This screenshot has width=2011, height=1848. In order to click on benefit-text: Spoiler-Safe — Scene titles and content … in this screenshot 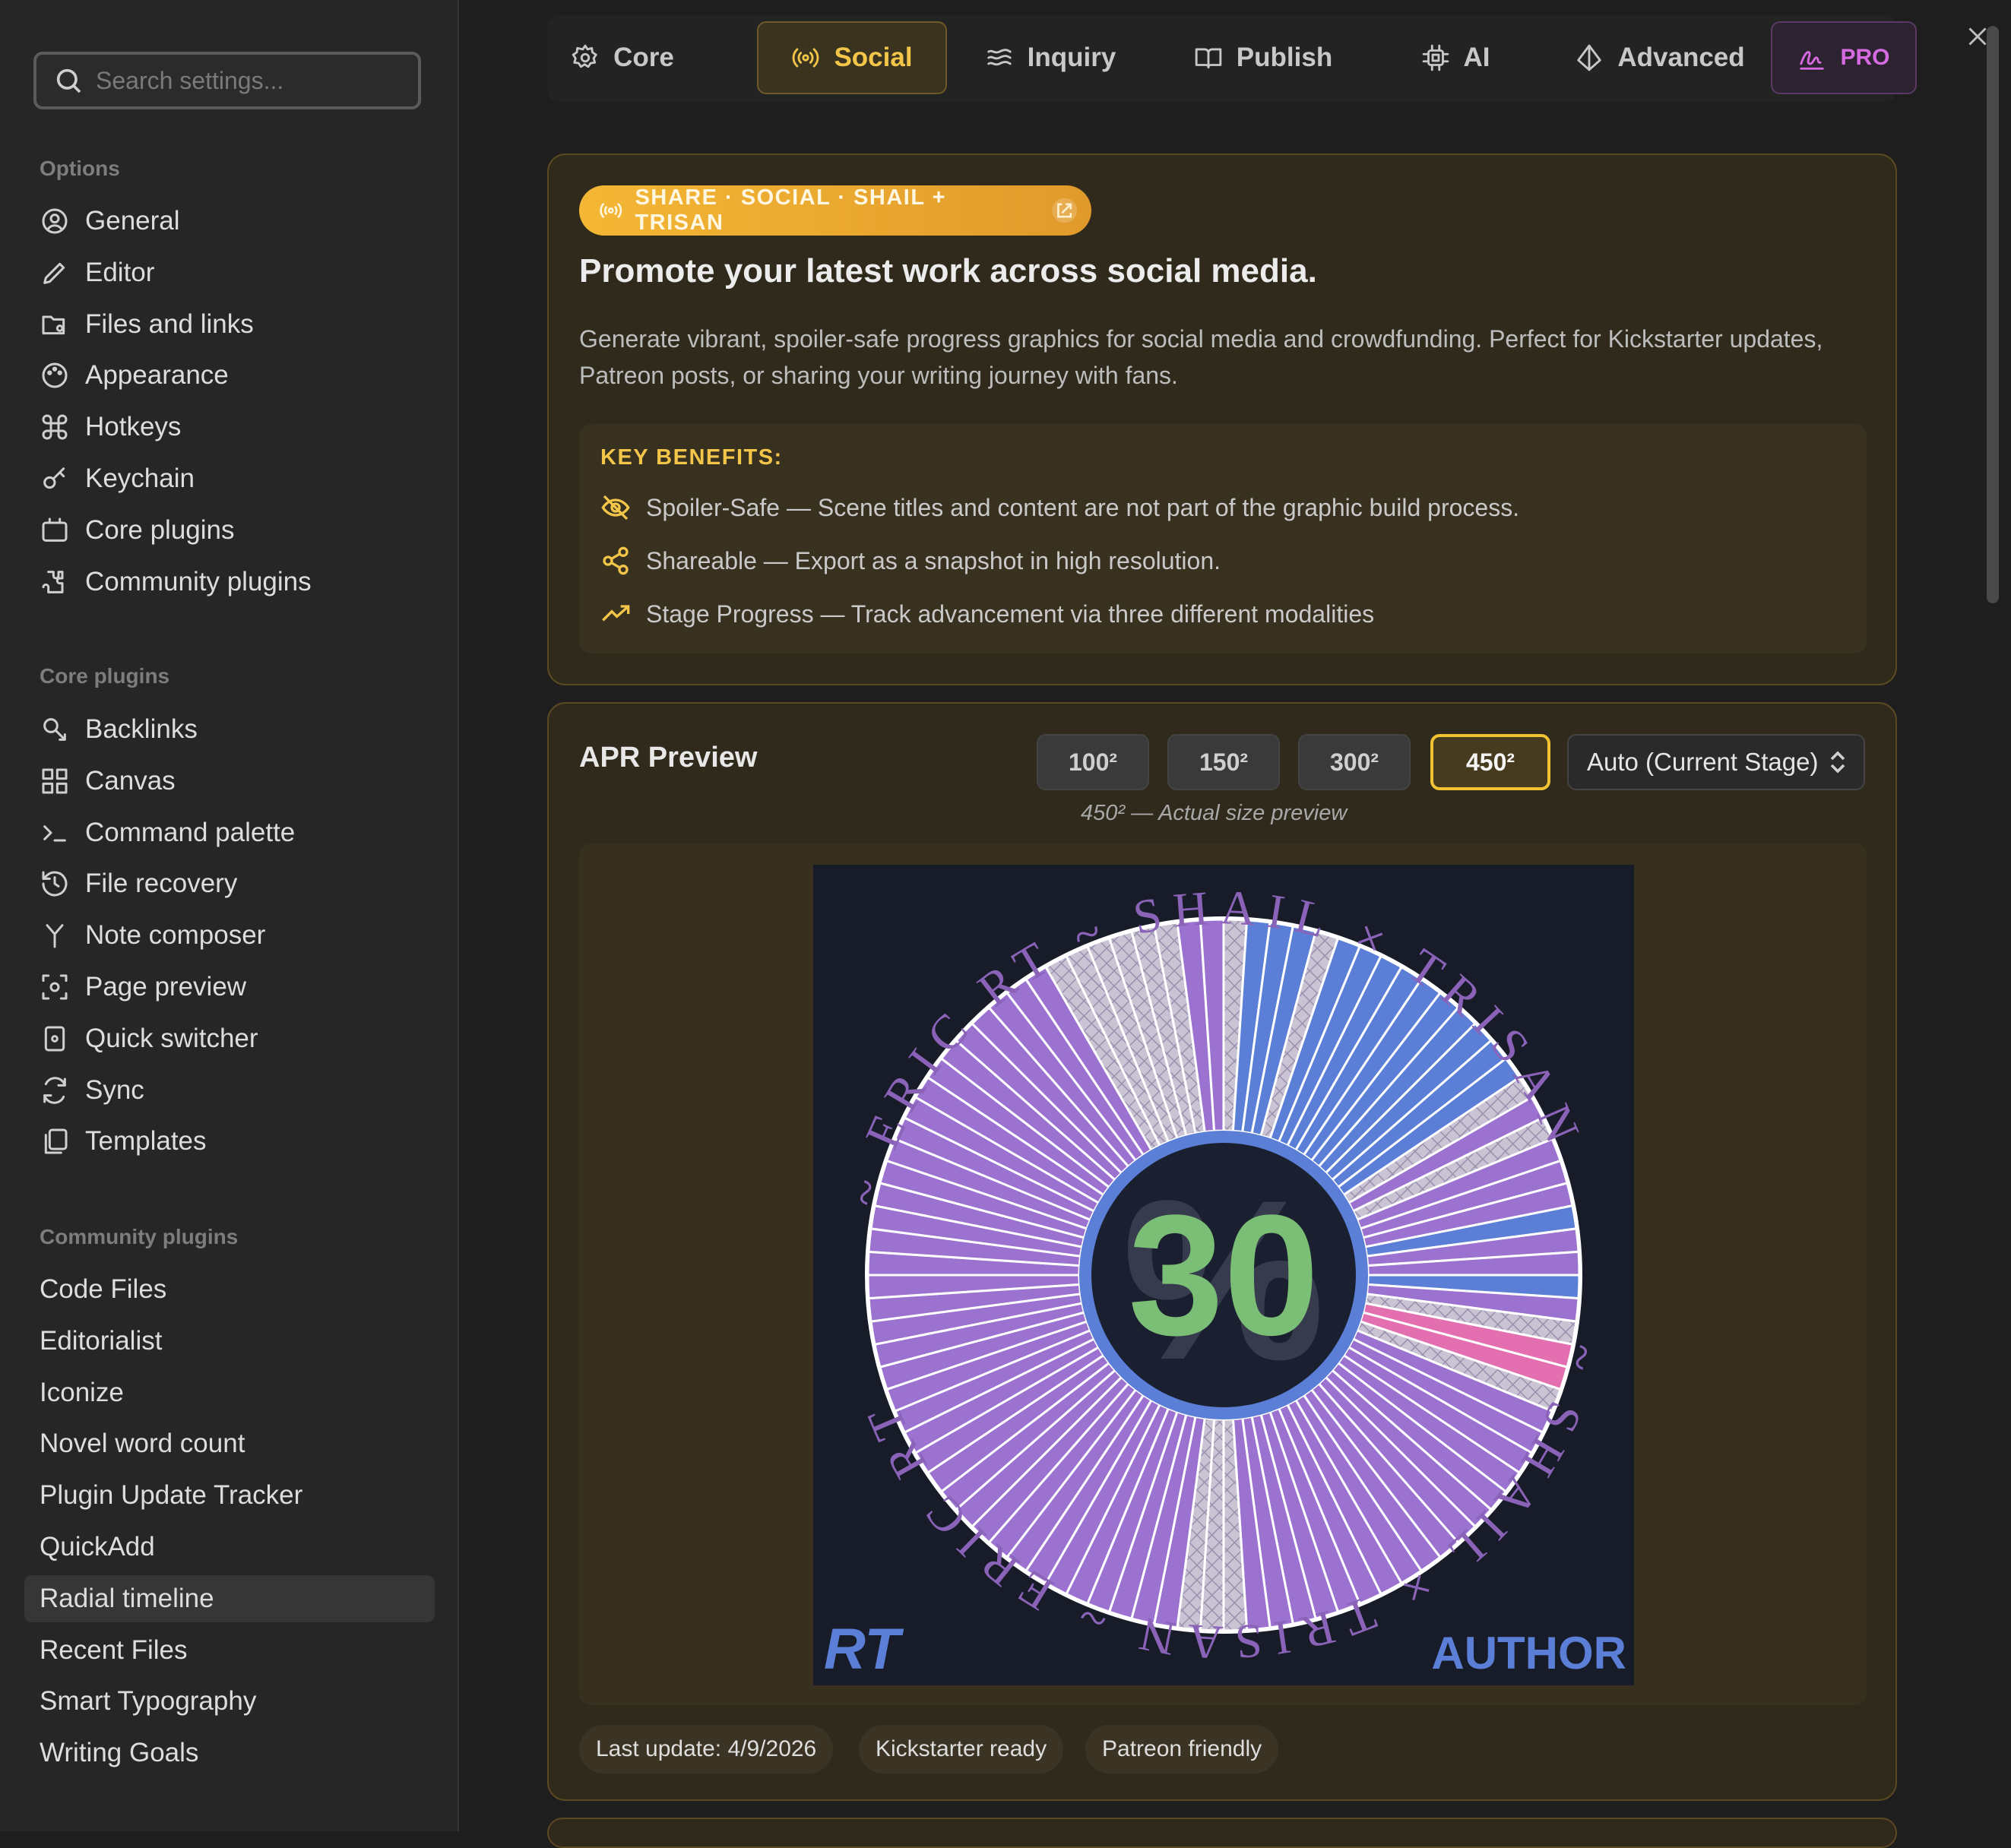, I will do `click(1083, 507)`.